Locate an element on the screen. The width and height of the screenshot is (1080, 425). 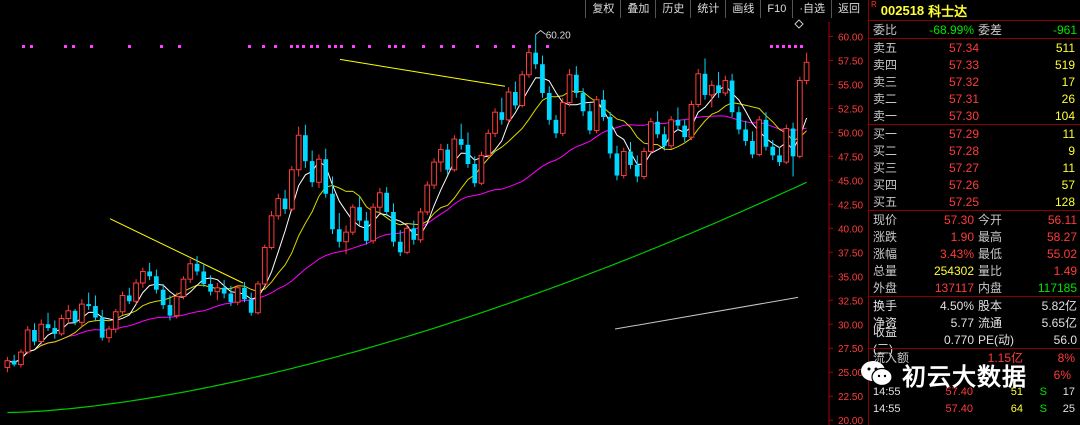
y-tick-label: 30.00 is located at coordinates (850, 325).